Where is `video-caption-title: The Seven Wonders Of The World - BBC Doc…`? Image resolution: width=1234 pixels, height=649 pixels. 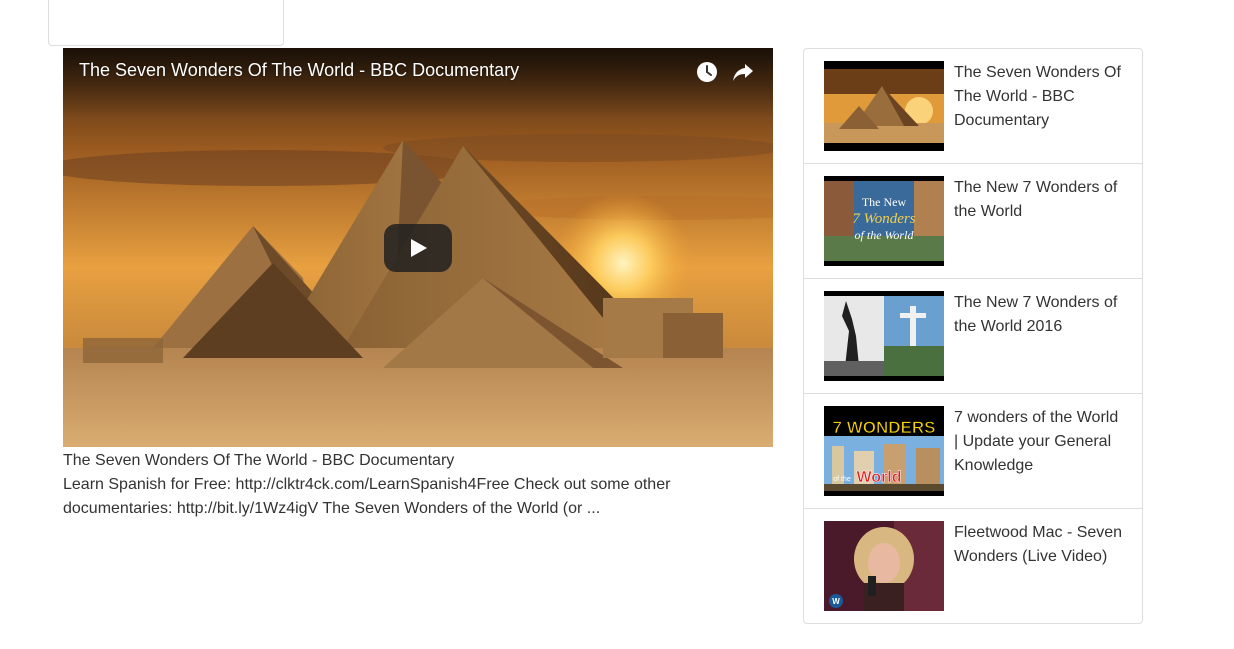 video-caption-title: The Seven Wonders Of The World - BBC Doc… is located at coordinates (259, 460).